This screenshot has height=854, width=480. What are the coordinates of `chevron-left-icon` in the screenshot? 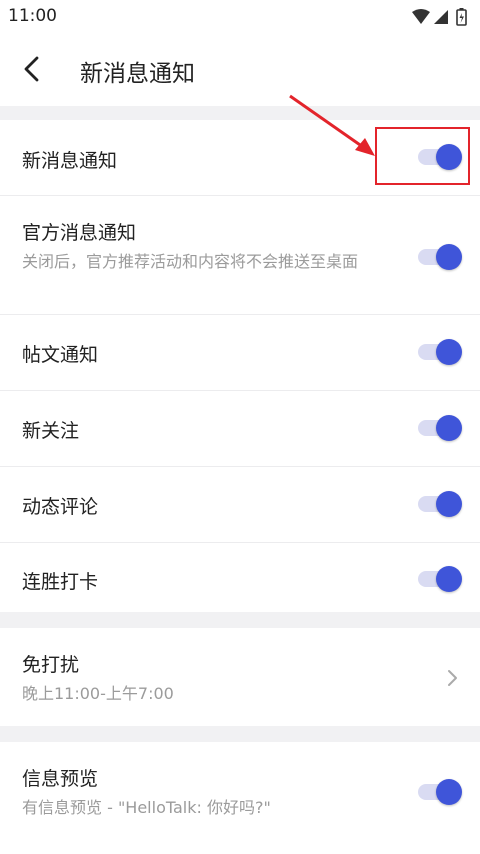 It's located at (31, 69).